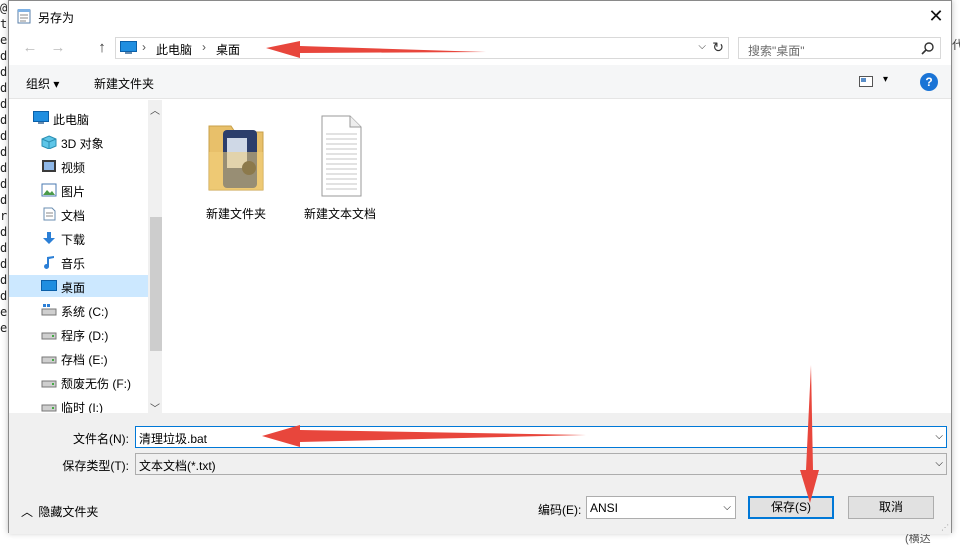  I want to click on sidebar-item: 文档, so click(82, 214).